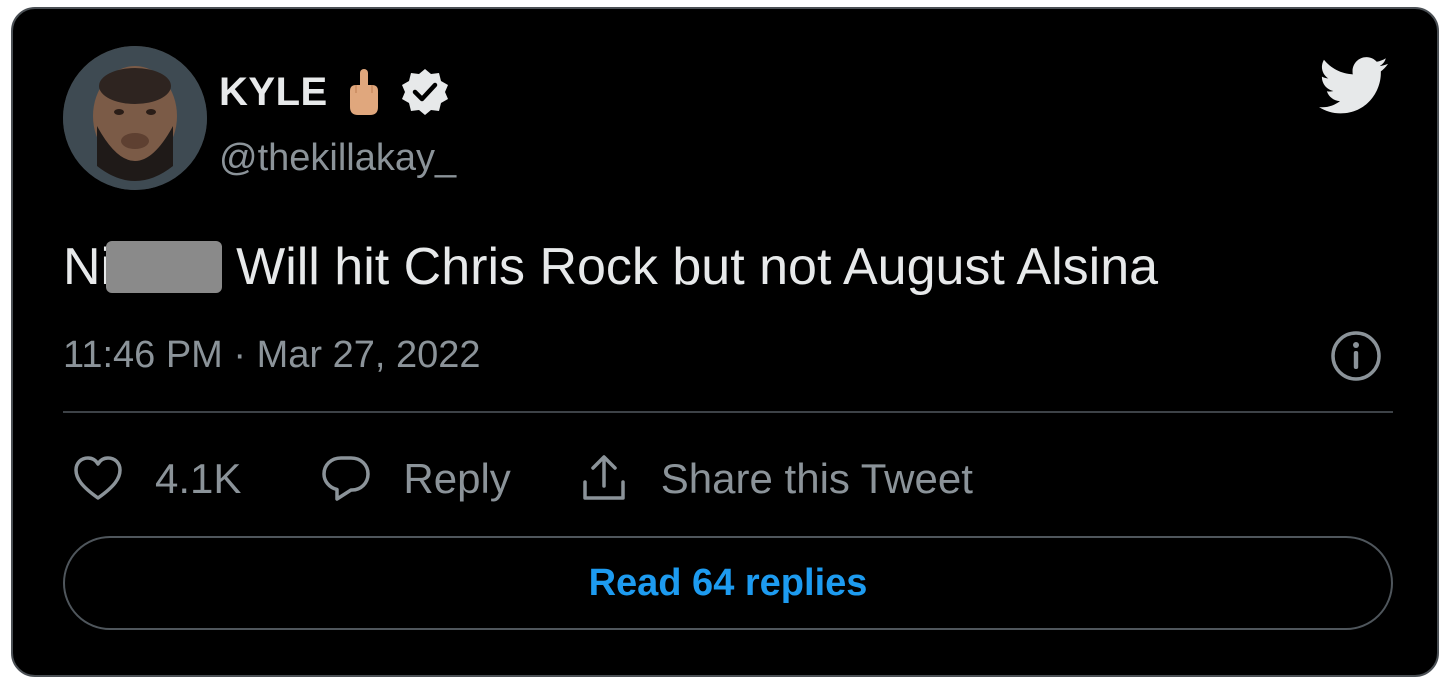 The height and width of the screenshot is (687, 1451). I want to click on avatar, so click(135, 118).